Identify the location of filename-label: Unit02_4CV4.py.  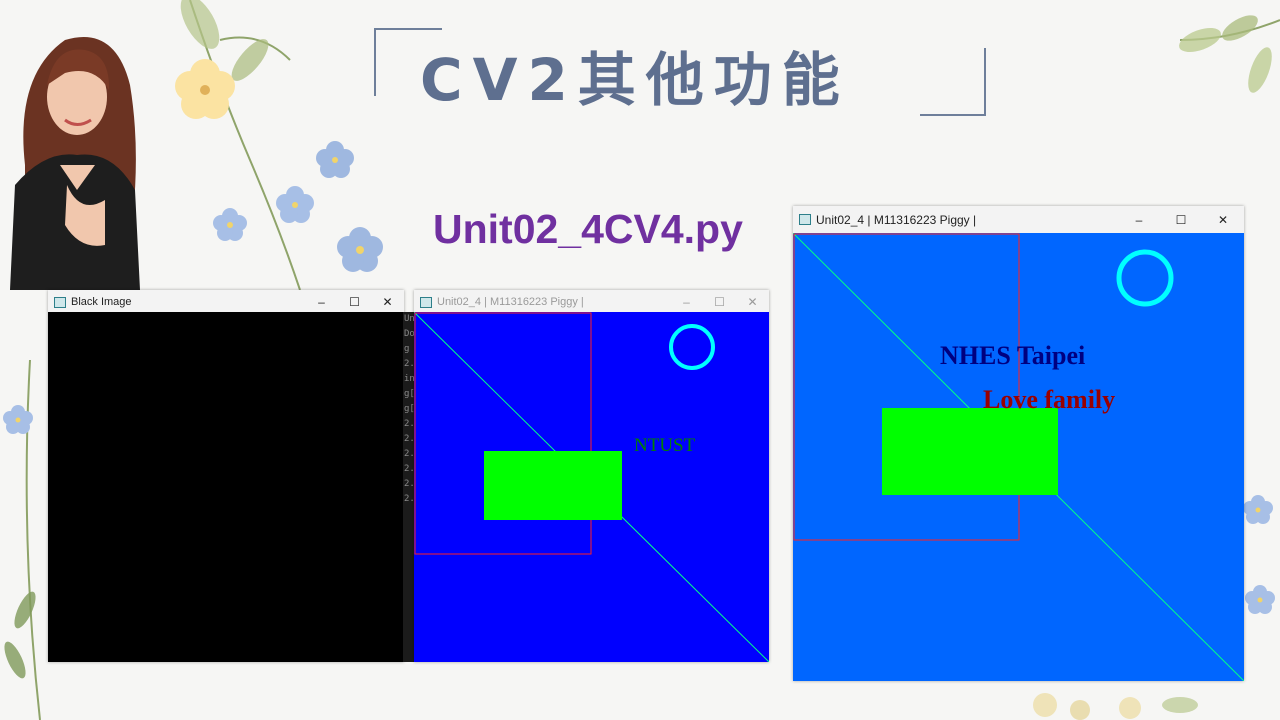
(588, 229).